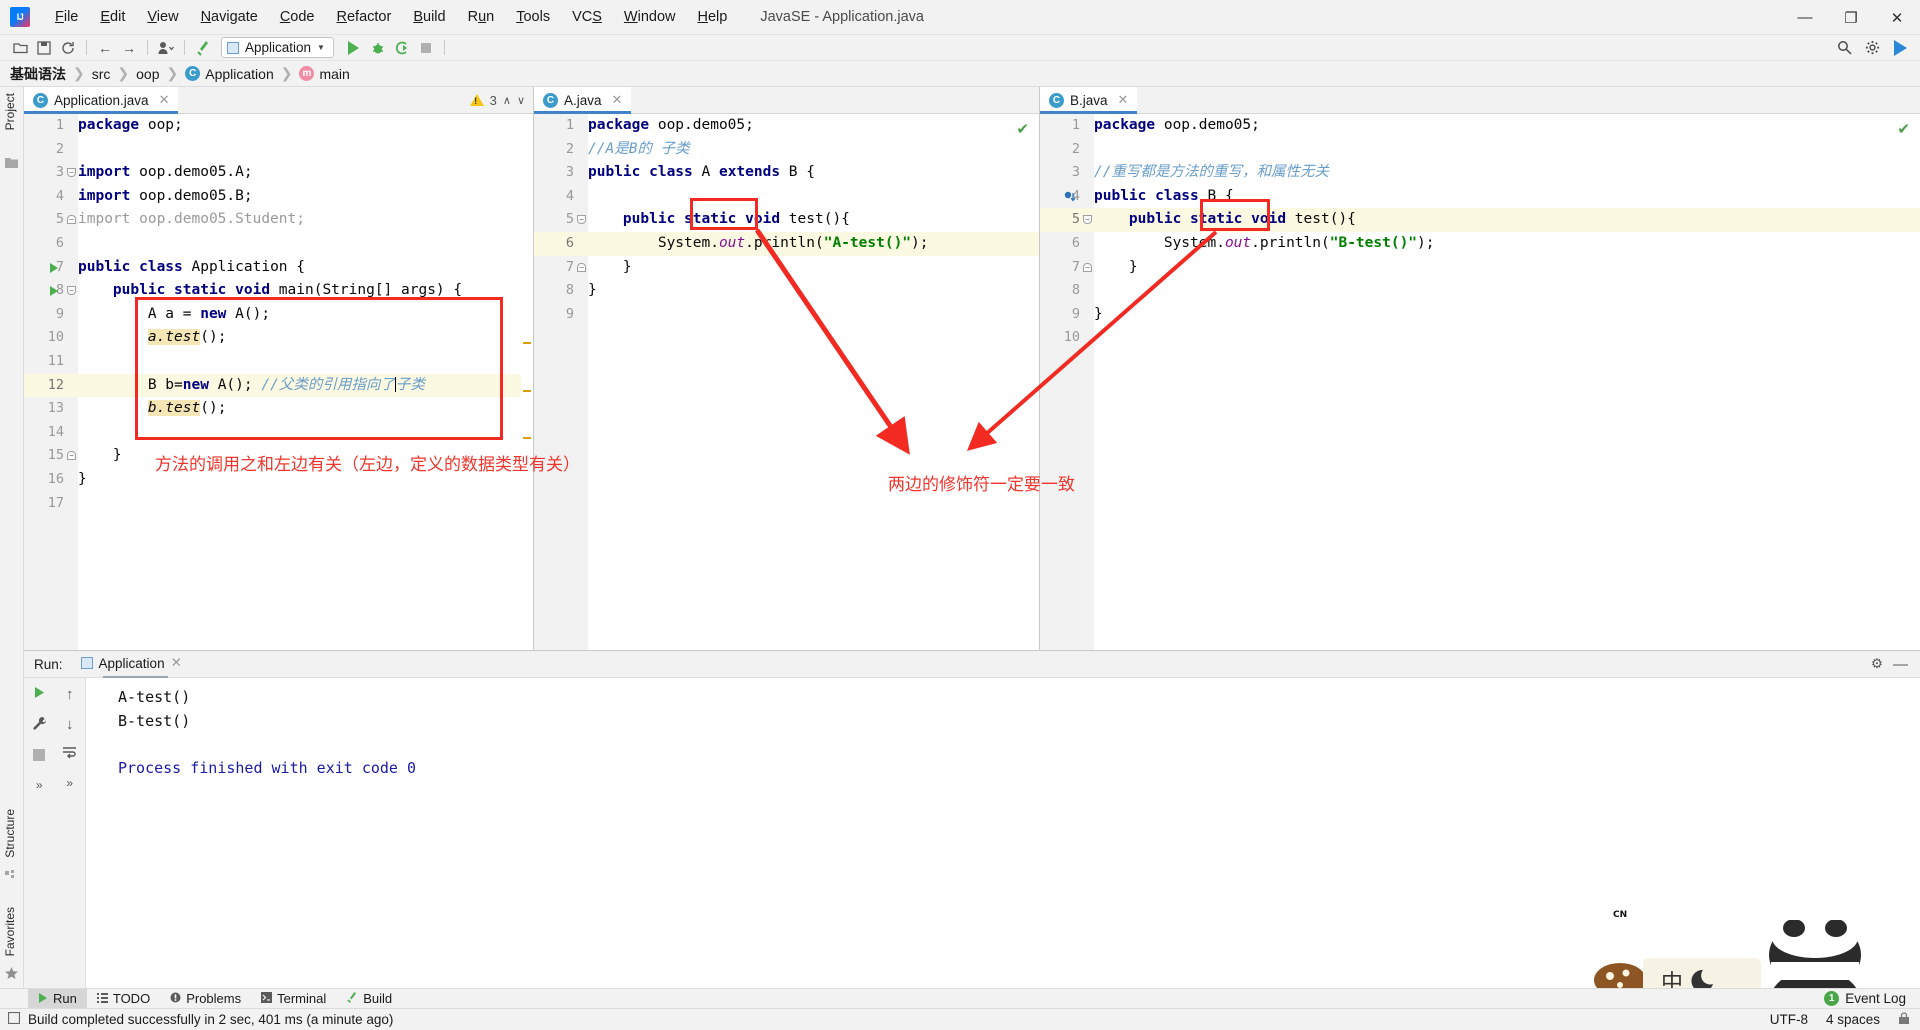  I want to click on menu-code: Code, so click(297, 17).